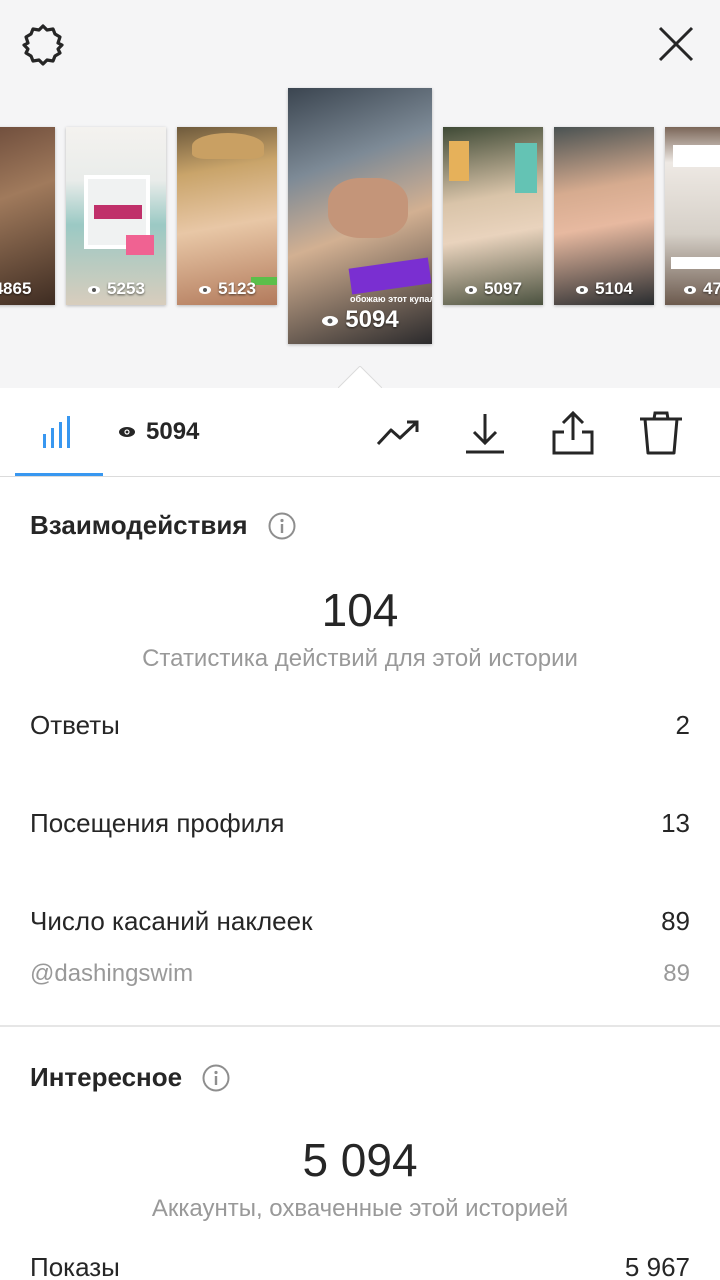 The height and width of the screenshot is (1280, 720). What do you see at coordinates (360, 377) in the screenshot?
I see `selection-caret` at bounding box center [360, 377].